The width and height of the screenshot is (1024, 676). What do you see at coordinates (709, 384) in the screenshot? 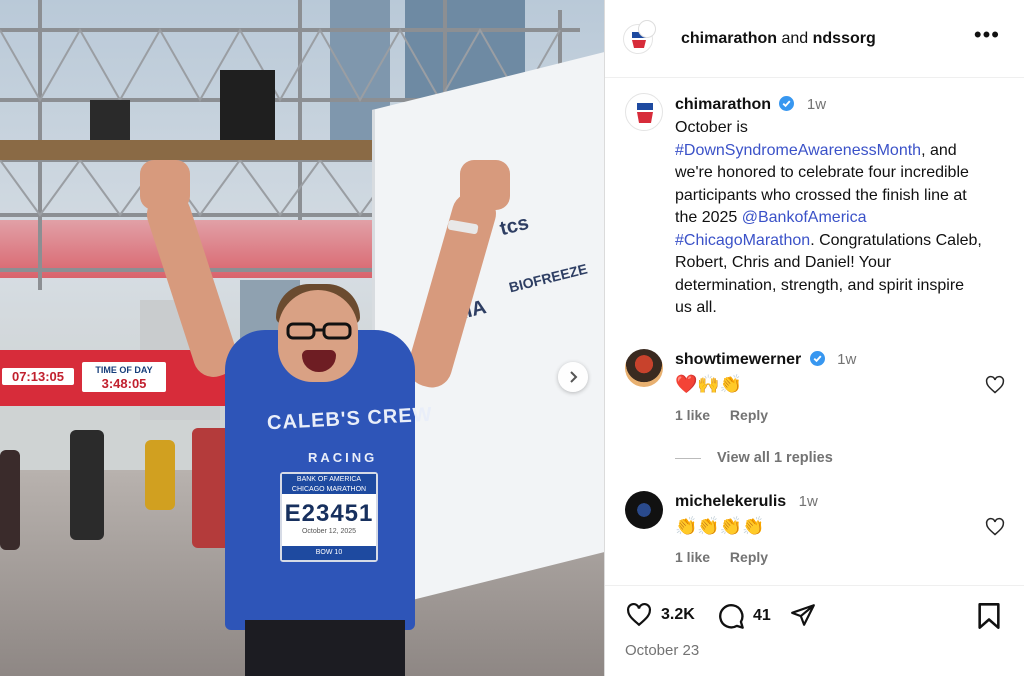
I see `comment-text: ❤️🙌👏` at bounding box center [709, 384].